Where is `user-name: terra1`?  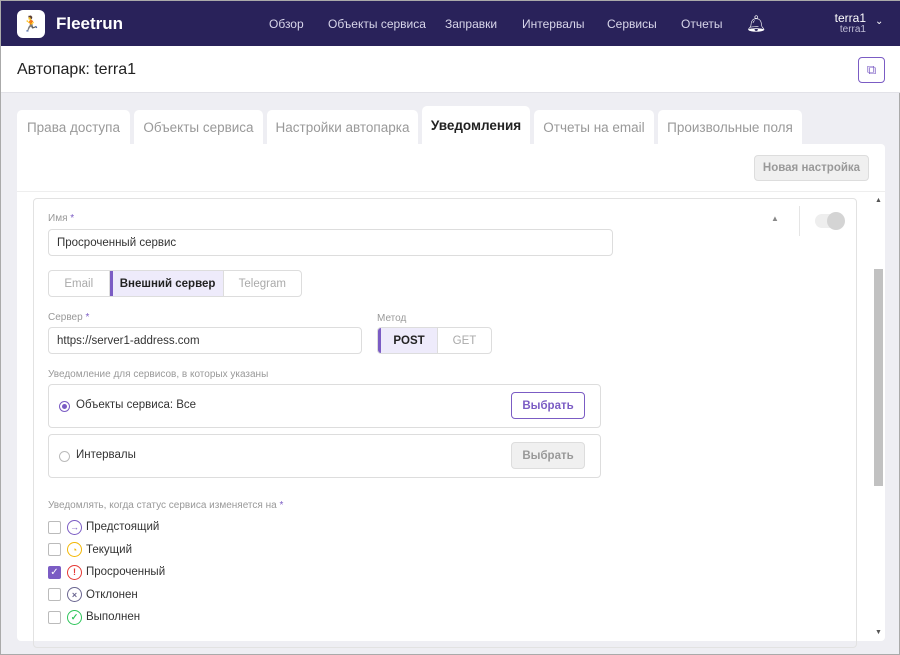 user-name: terra1 is located at coordinates (850, 18).